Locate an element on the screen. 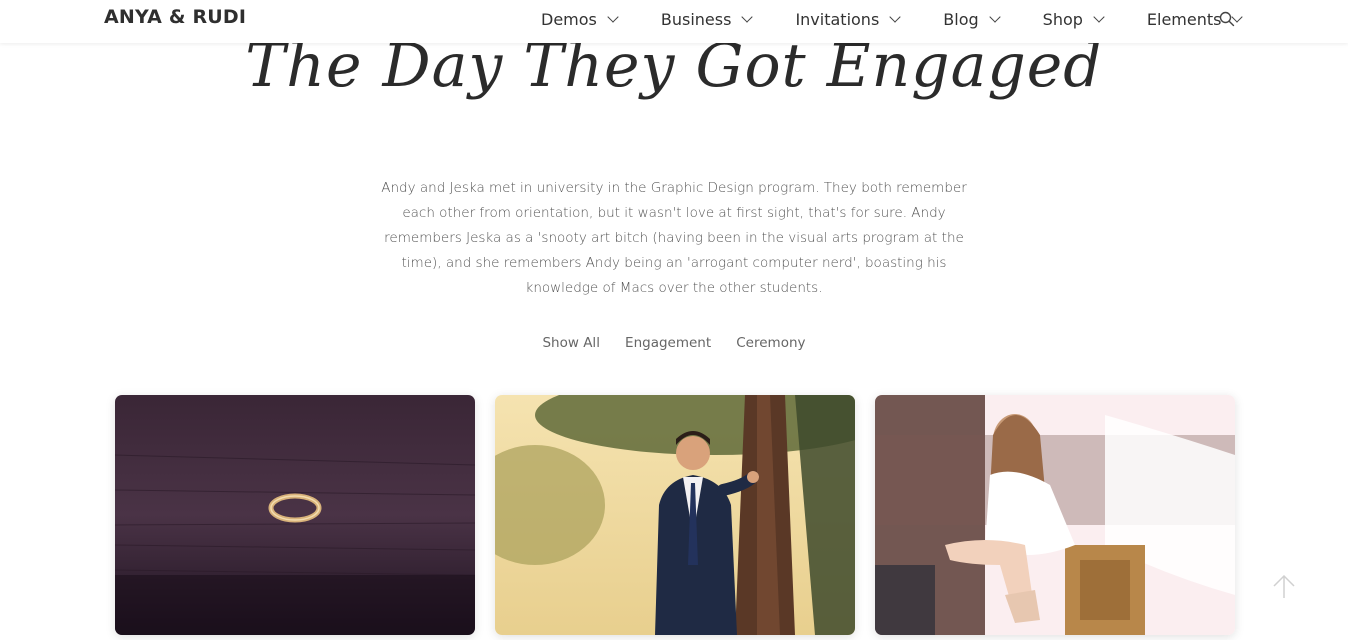  filter-ceremony: Ceremony is located at coordinates (770, 343).